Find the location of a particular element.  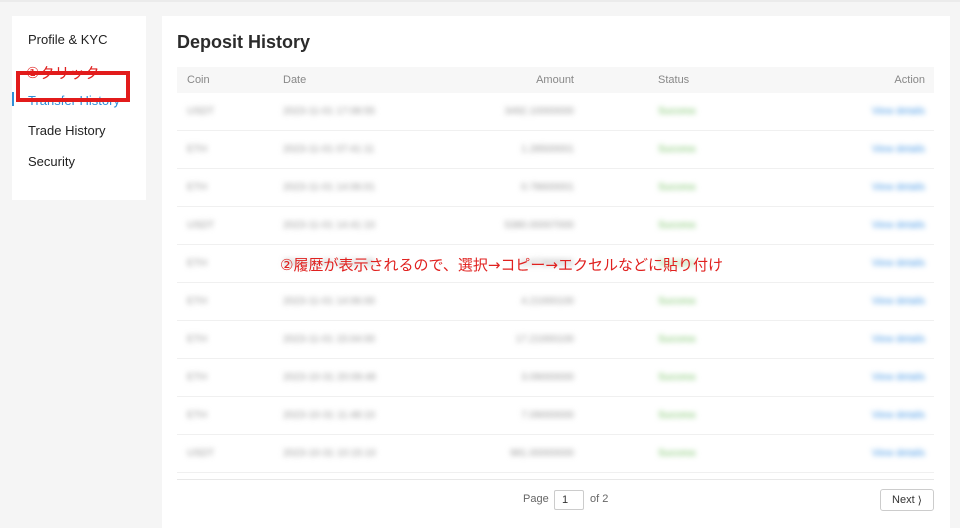

cell-date: 2023-11-01 07:41:11 is located at coordinates (329, 149).